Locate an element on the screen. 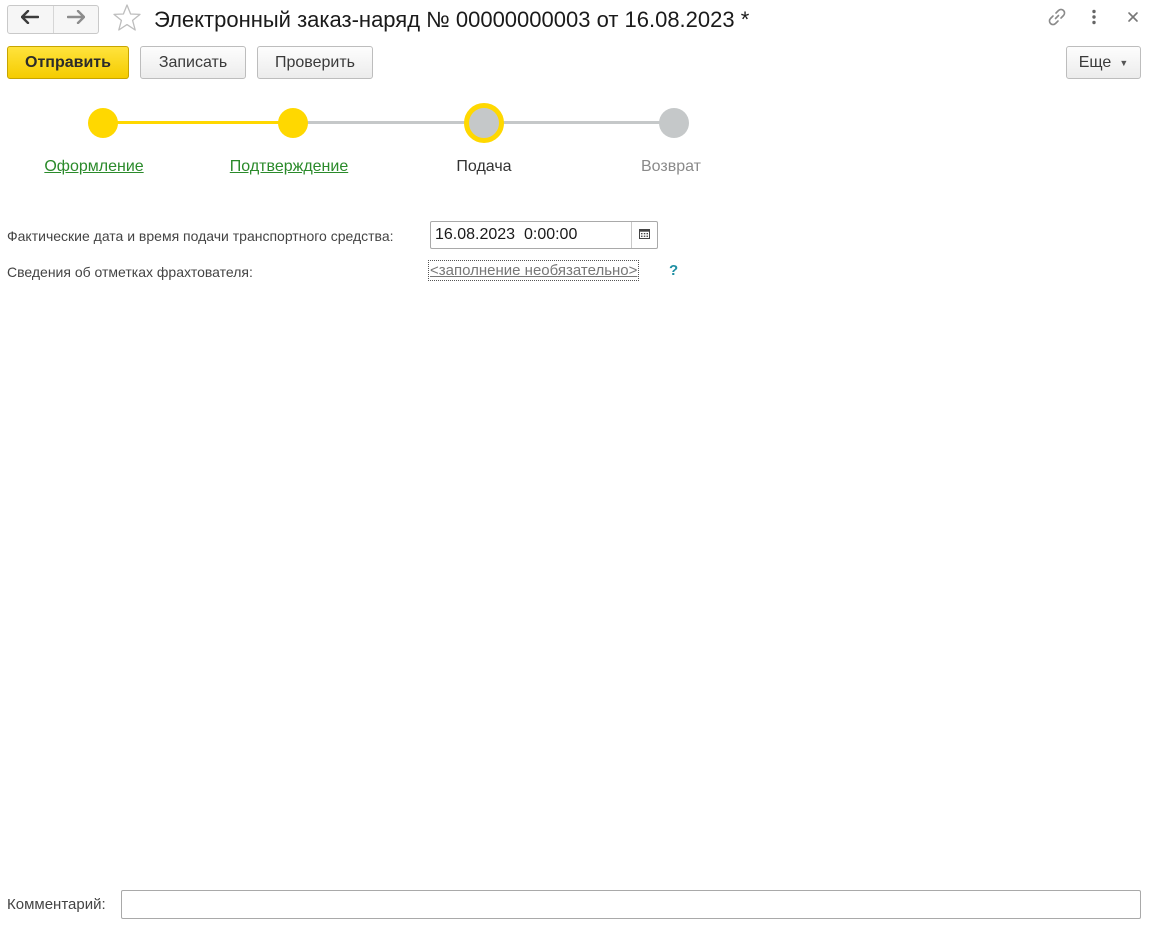  step-link-formalization: Оформление is located at coordinates (93, 167).